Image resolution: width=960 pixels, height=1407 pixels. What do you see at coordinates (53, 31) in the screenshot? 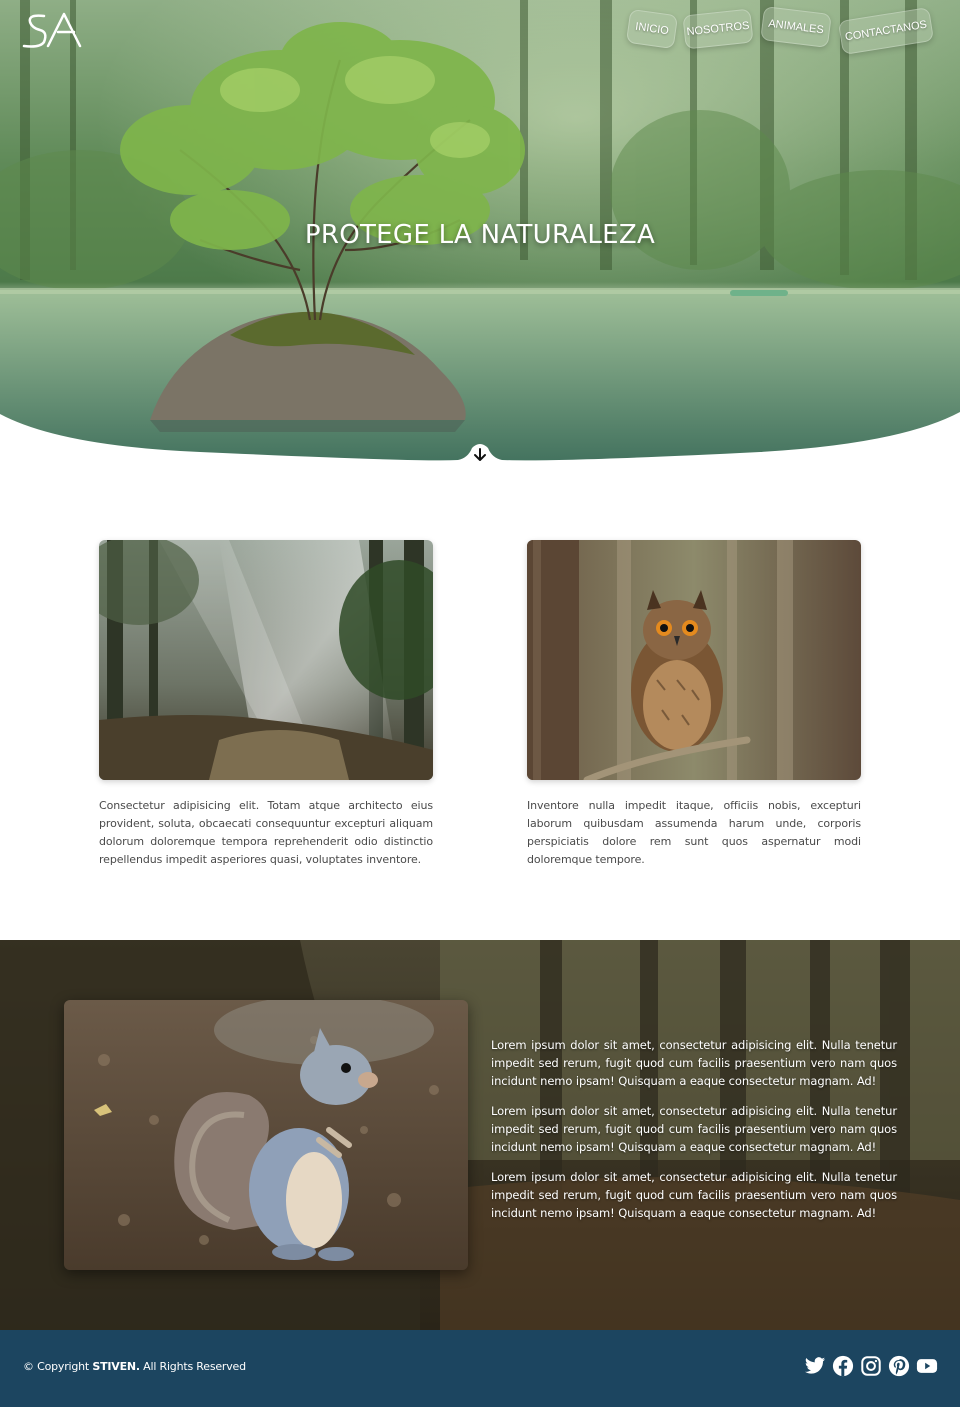
I see `logo-icon` at bounding box center [53, 31].